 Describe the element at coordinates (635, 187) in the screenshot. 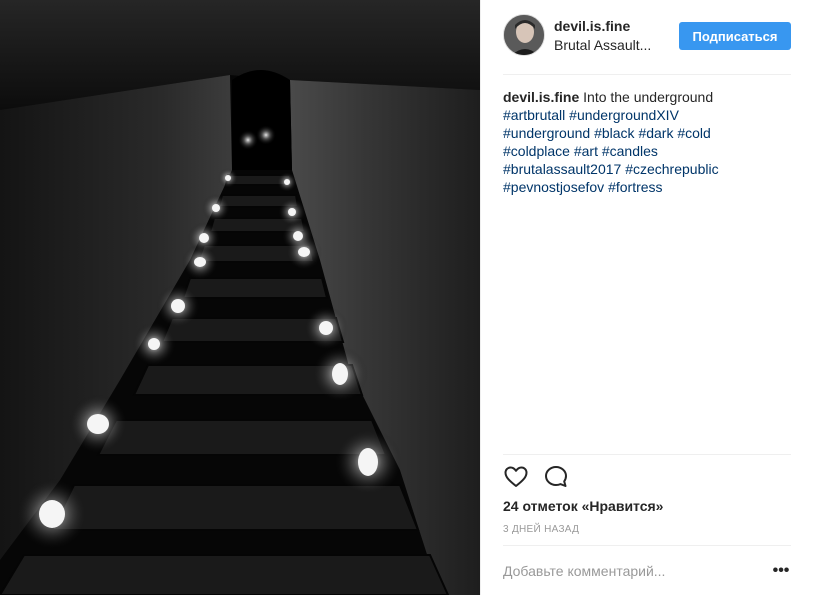

I see `hashtag: #fortress` at that location.